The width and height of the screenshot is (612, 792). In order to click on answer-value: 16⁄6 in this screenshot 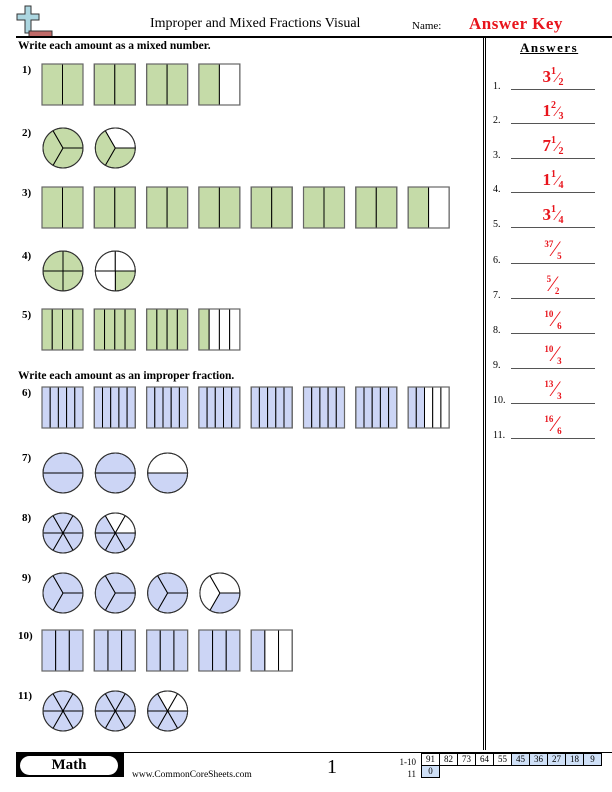, I will do `click(553, 424)`.